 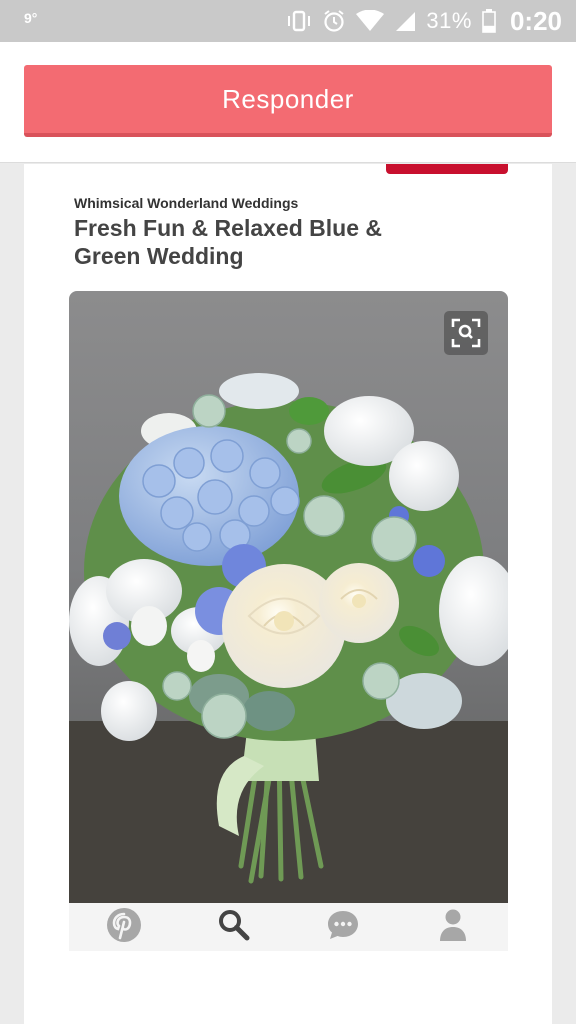 I want to click on vibrate-icon, so click(x=299, y=21).